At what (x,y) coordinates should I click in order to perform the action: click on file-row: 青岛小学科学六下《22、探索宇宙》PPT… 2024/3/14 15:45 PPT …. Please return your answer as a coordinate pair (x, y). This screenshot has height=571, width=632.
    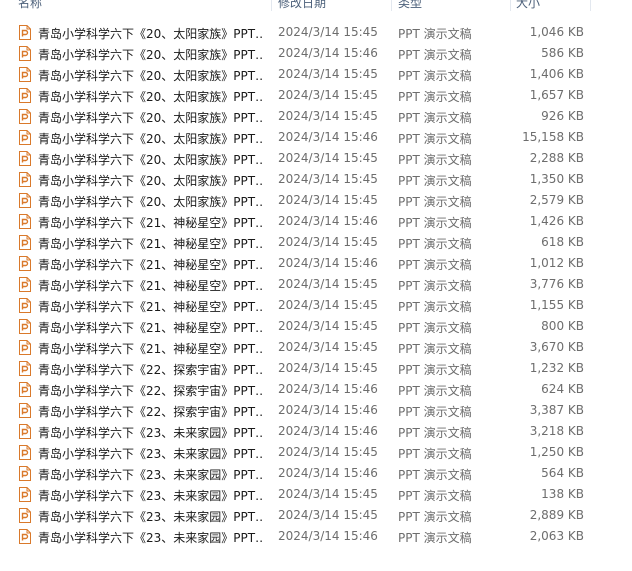
    Looking at the image, I should click on (300, 368).